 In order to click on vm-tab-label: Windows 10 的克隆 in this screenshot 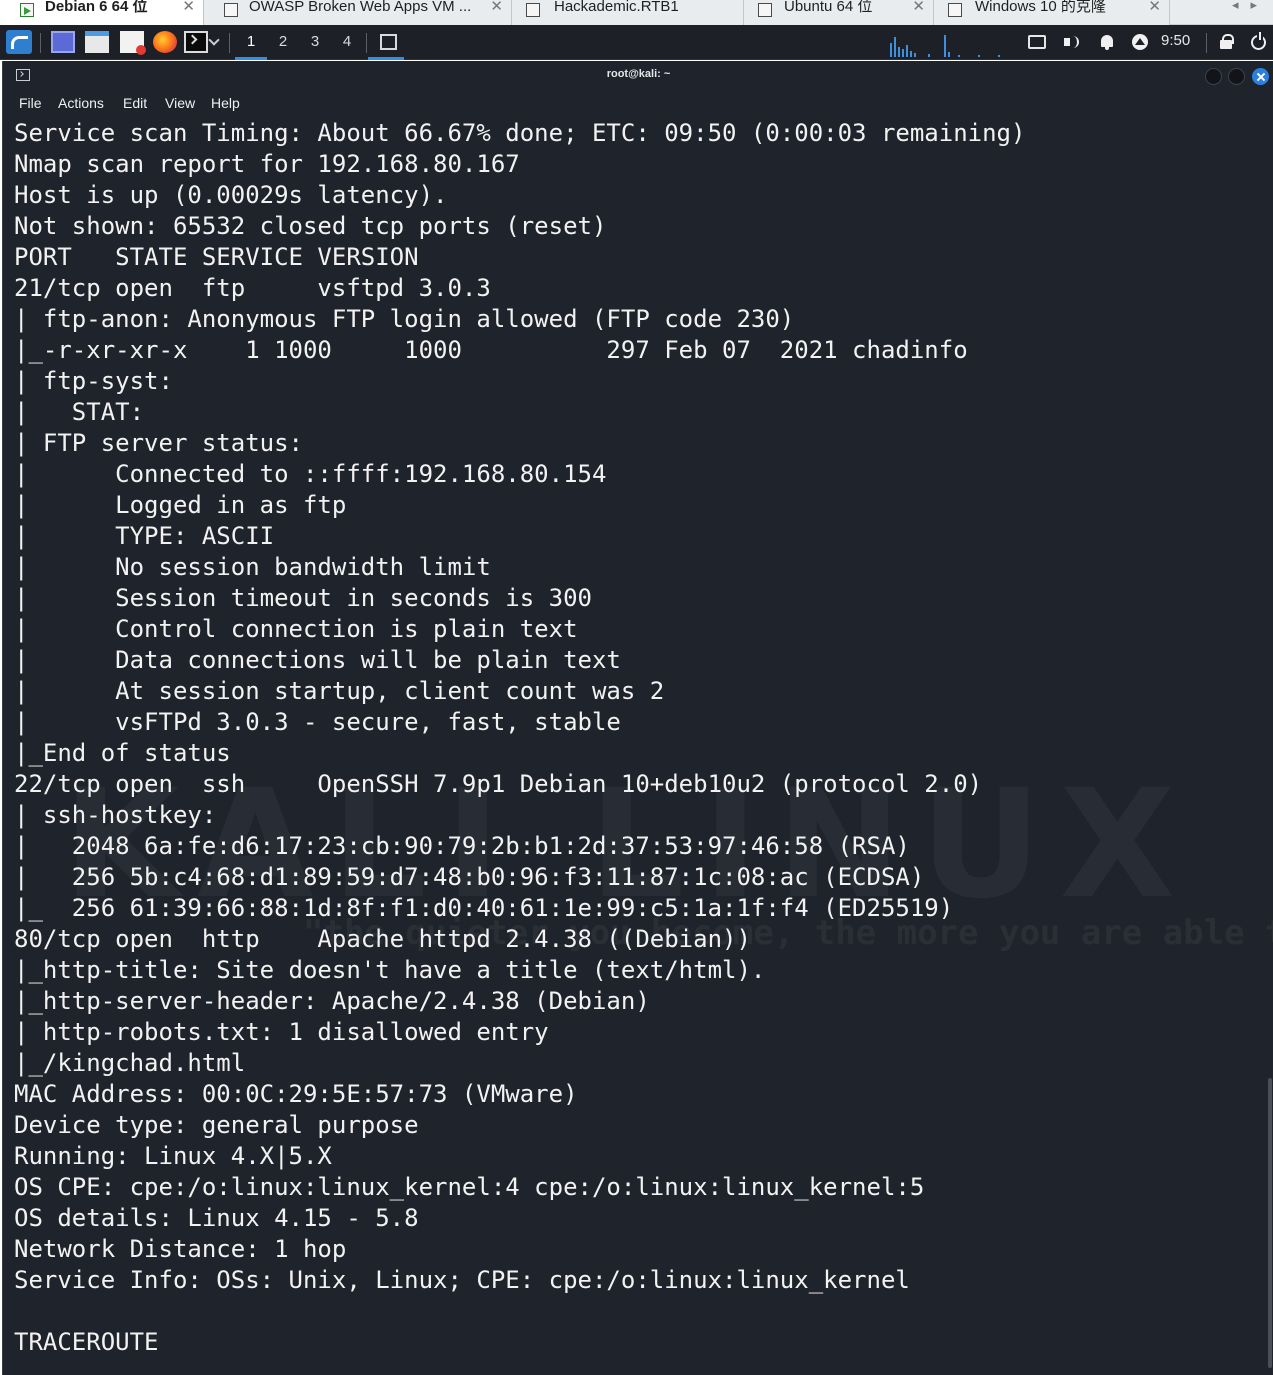, I will do `click(1040, 7)`.